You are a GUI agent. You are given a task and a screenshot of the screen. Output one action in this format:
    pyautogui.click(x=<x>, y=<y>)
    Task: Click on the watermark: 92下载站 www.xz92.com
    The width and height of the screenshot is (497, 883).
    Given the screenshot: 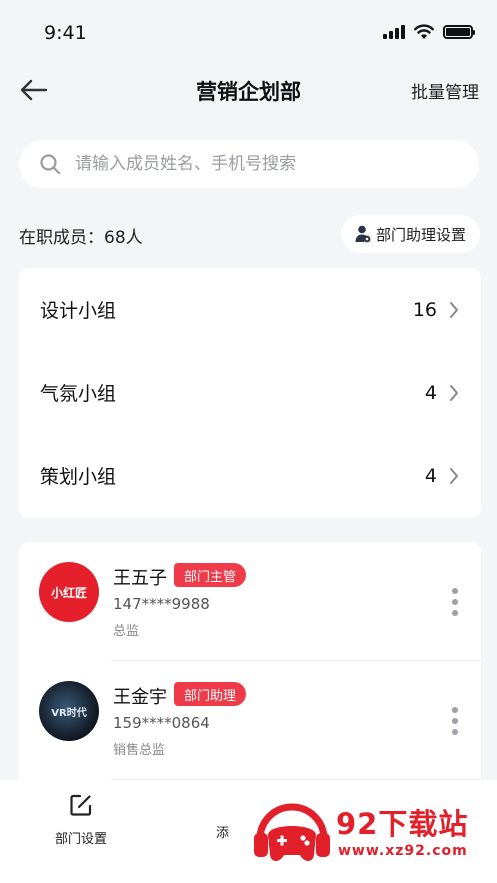 What is the action you would take?
    pyautogui.click(x=370, y=833)
    